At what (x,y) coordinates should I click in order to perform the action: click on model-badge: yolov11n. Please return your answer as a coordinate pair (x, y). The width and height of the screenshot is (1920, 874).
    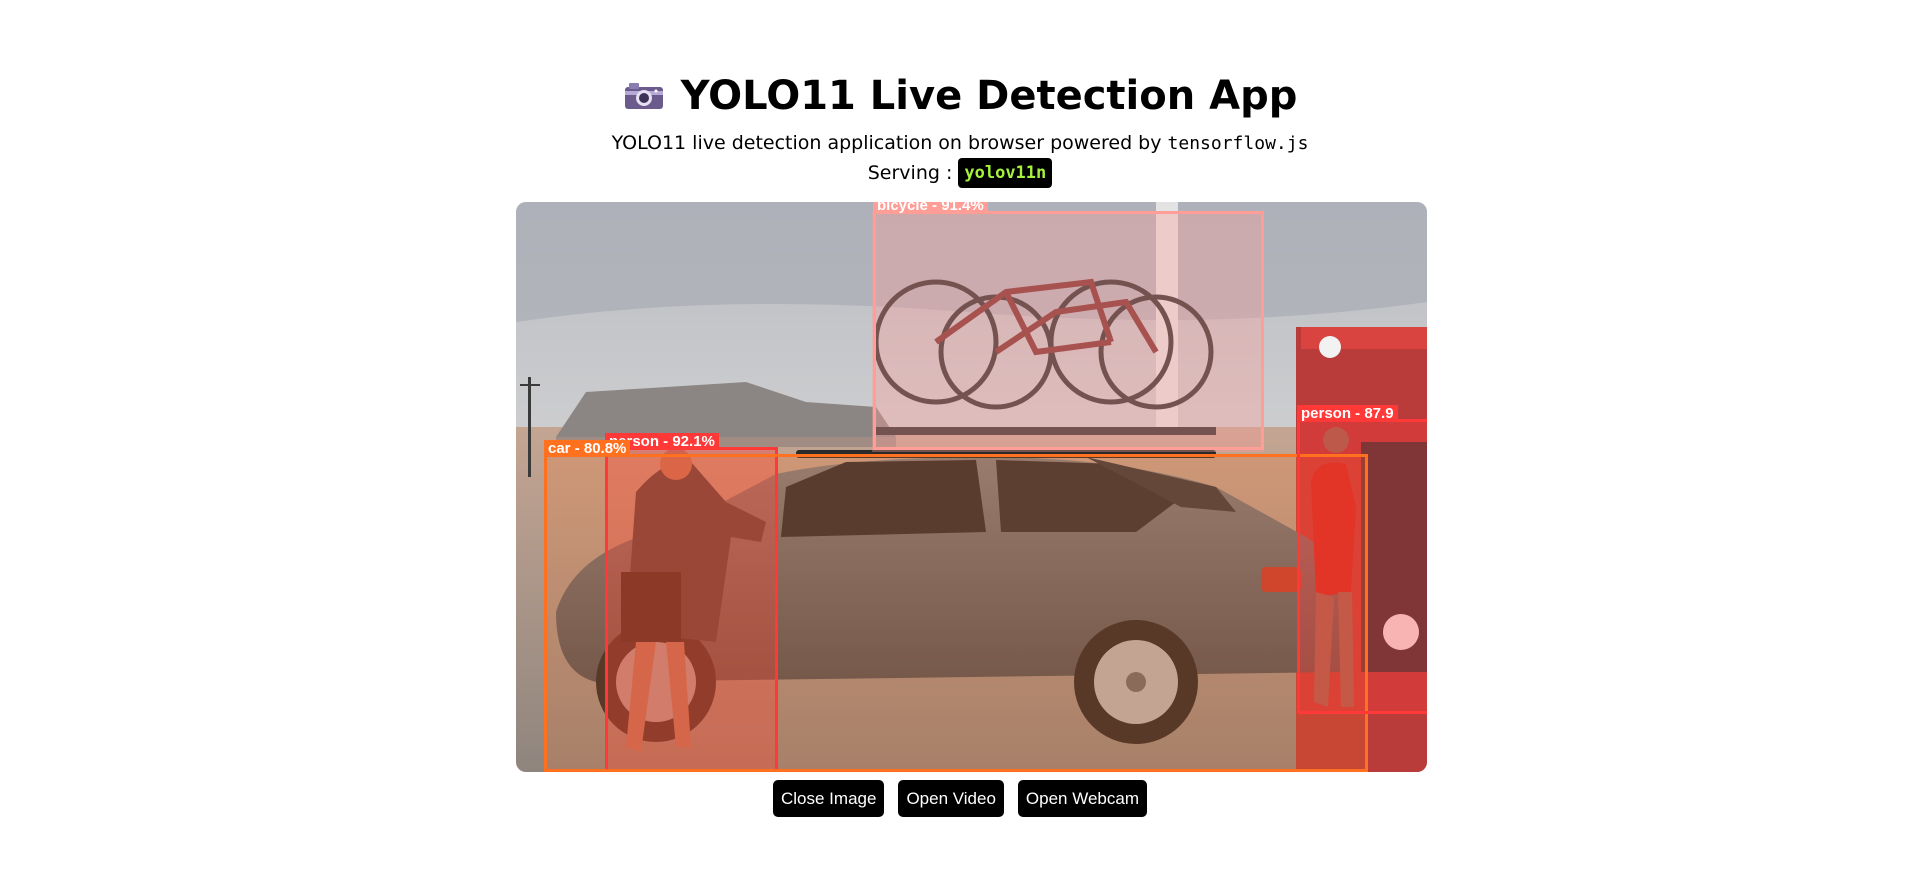
    Looking at the image, I should click on (1005, 173).